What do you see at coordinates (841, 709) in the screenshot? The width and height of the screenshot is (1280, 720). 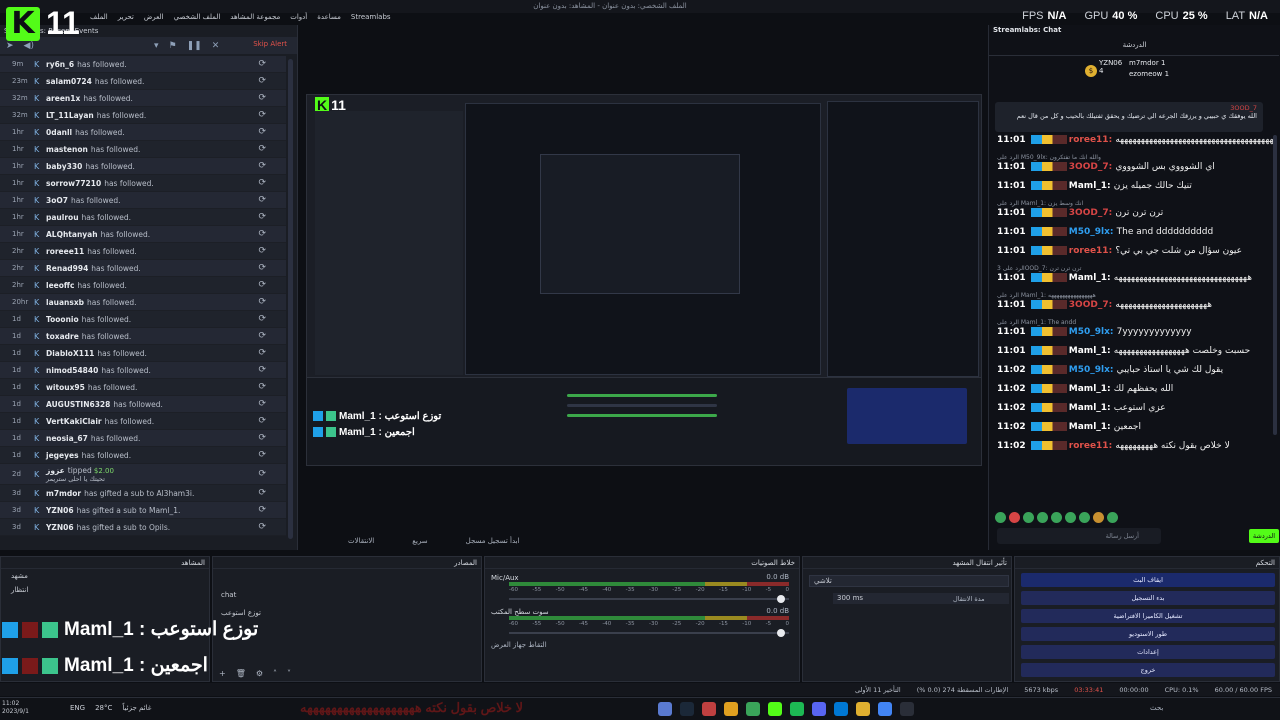 I see `edge-icon` at bounding box center [841, 709].